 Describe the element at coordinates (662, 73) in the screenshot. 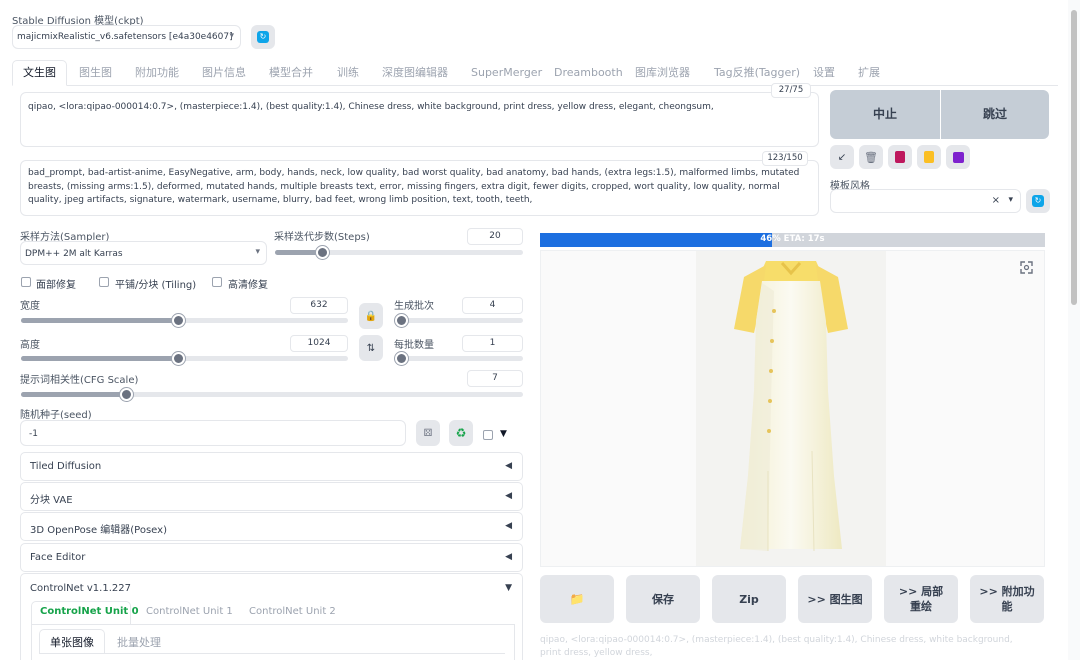

I see `tab-gallery: 图库浏览器` at that location.